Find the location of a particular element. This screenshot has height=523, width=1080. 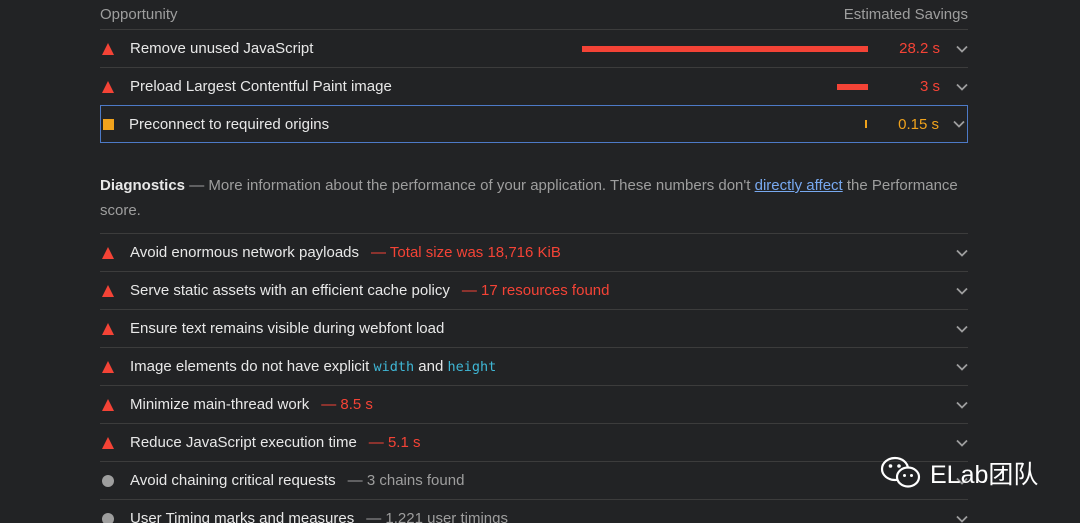

opportunity-column-label: Opportunity is located at coordinates (139, 14).